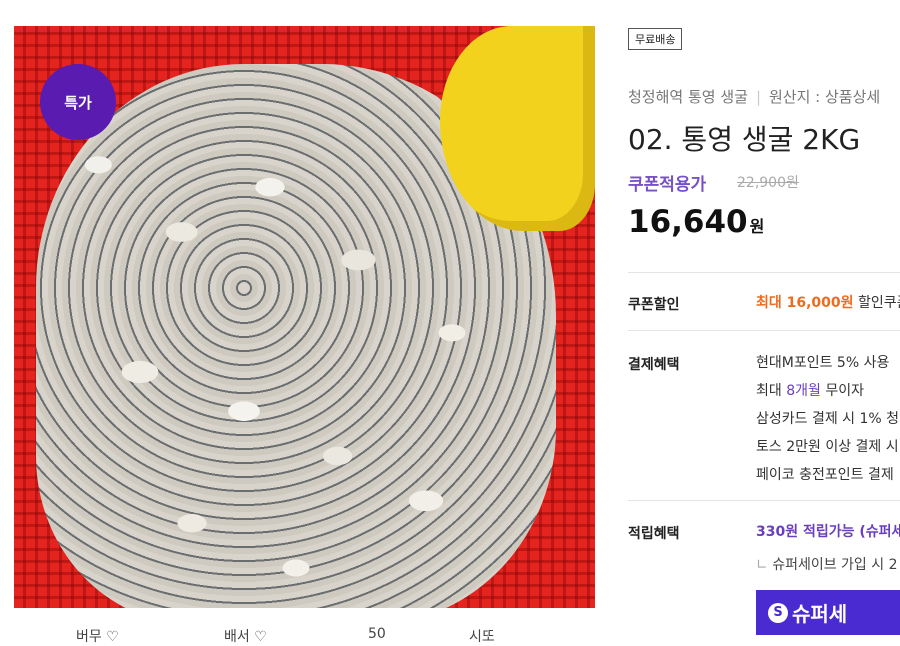 Image resolution: width=900 pixels, height=646 pixels. I want to click on payment-line: 현대M포인트 5% 사용, so click(823, 363).